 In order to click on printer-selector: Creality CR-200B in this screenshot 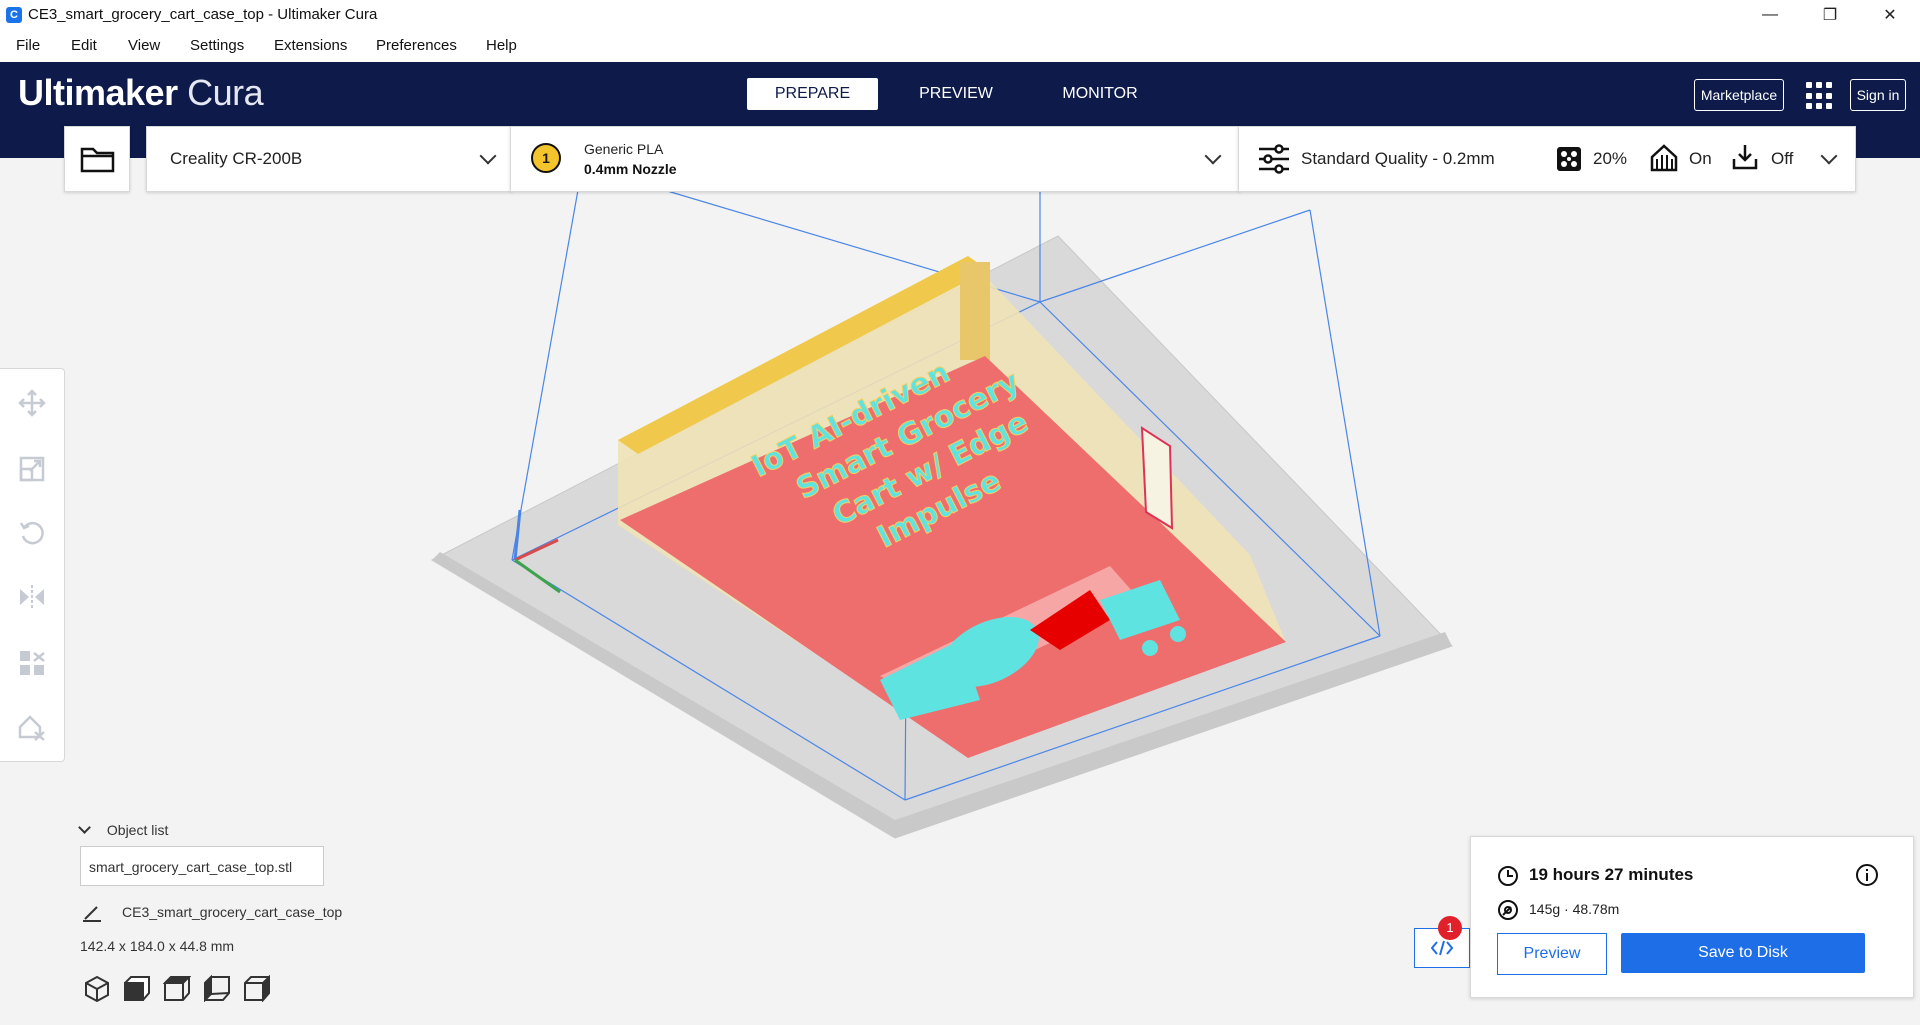, I will do `click(329, 159)`.